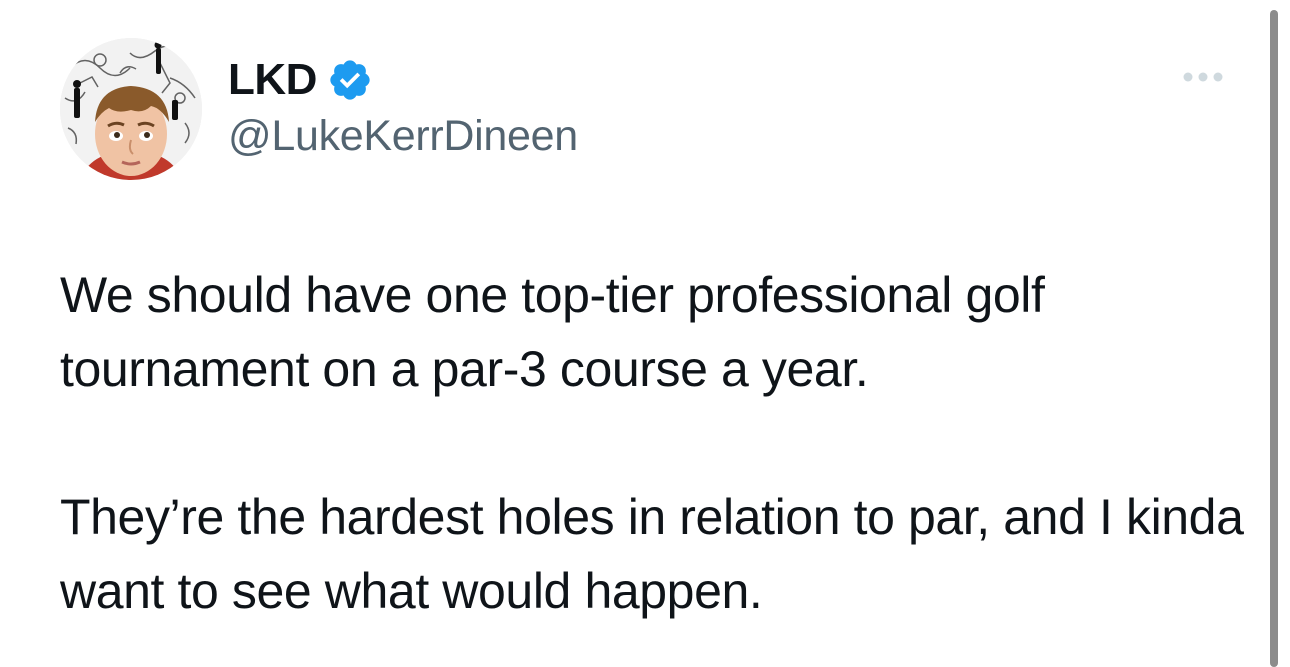  I want to click on verified-badge-icon, so click(350, 80).